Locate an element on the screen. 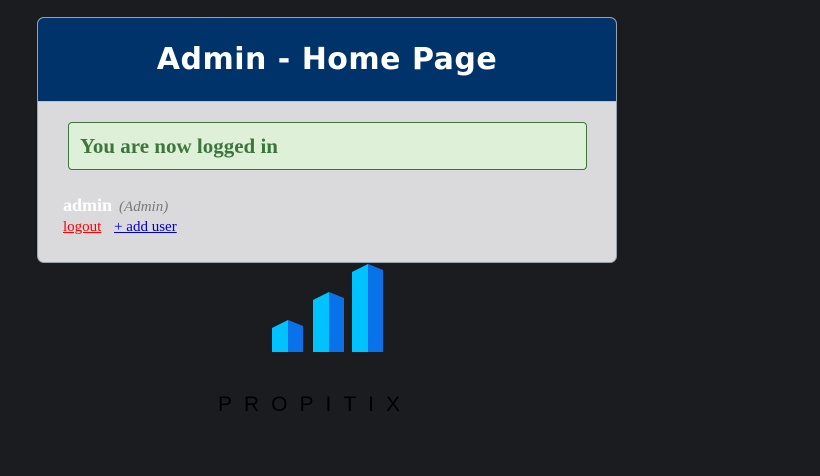 Image resolution: width=820 pixels, height=476 pixels. logo-bar-medium-front is located at coordinates (321, 322).